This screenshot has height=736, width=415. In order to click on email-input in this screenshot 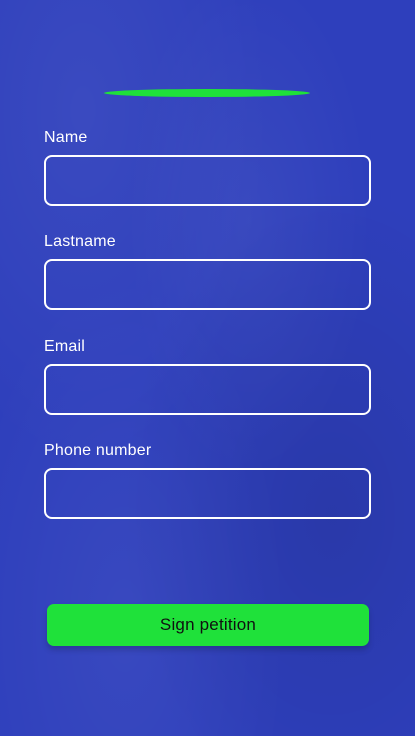, I will do `click(207, 389)`.